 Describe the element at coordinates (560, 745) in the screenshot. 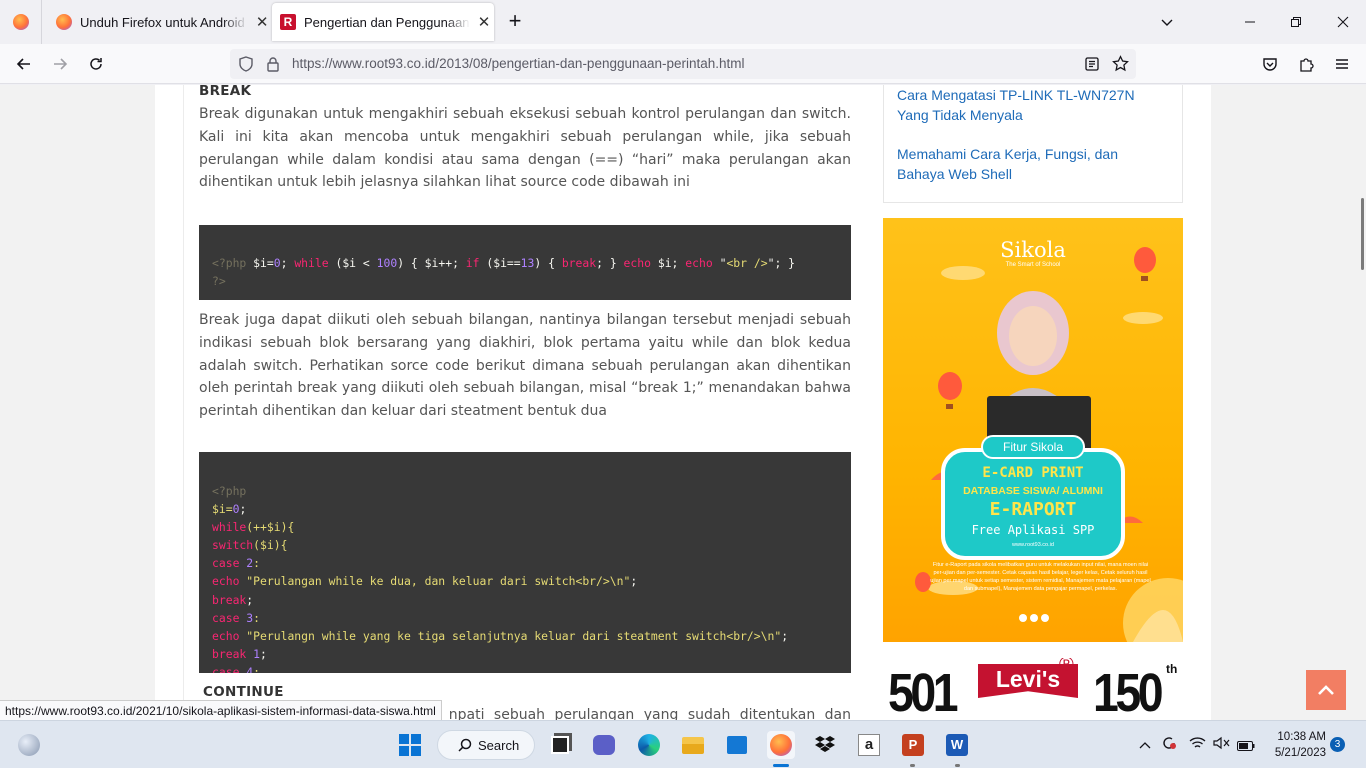

I see `task-view-icon` at that location.